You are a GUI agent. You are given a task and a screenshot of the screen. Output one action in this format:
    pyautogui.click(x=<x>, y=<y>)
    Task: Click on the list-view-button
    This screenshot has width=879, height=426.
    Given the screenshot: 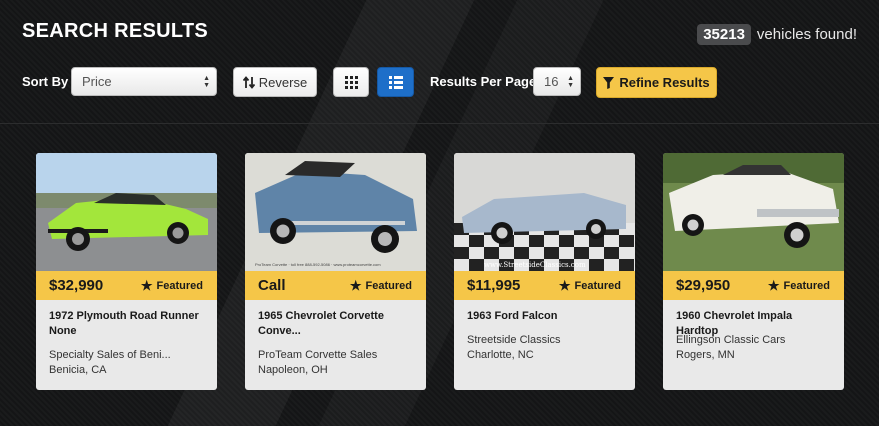 What is the action you would take?
    pyautogui.click(x=395, y=82)
    